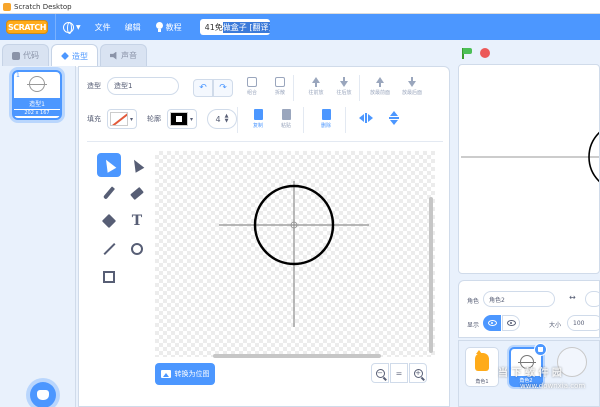 The image size is (600, 407). Describe the element at coordinates (467, 53) in the screenshot. I see `green-flag-icon` at that location.